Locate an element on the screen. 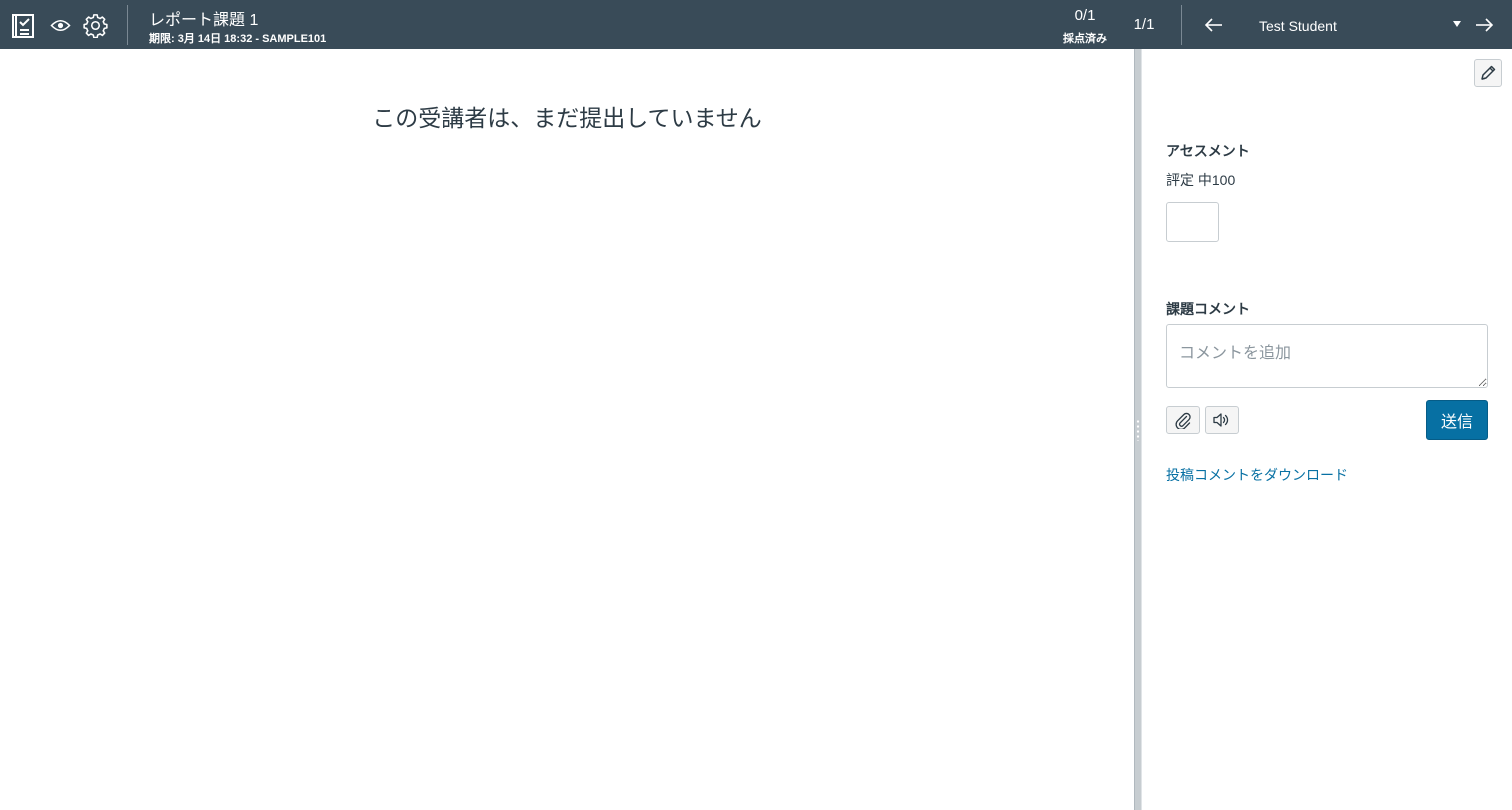 The height and width of the screenshot is (810, 1512). arrow-left-icon is located at coordinates (1214, 25).